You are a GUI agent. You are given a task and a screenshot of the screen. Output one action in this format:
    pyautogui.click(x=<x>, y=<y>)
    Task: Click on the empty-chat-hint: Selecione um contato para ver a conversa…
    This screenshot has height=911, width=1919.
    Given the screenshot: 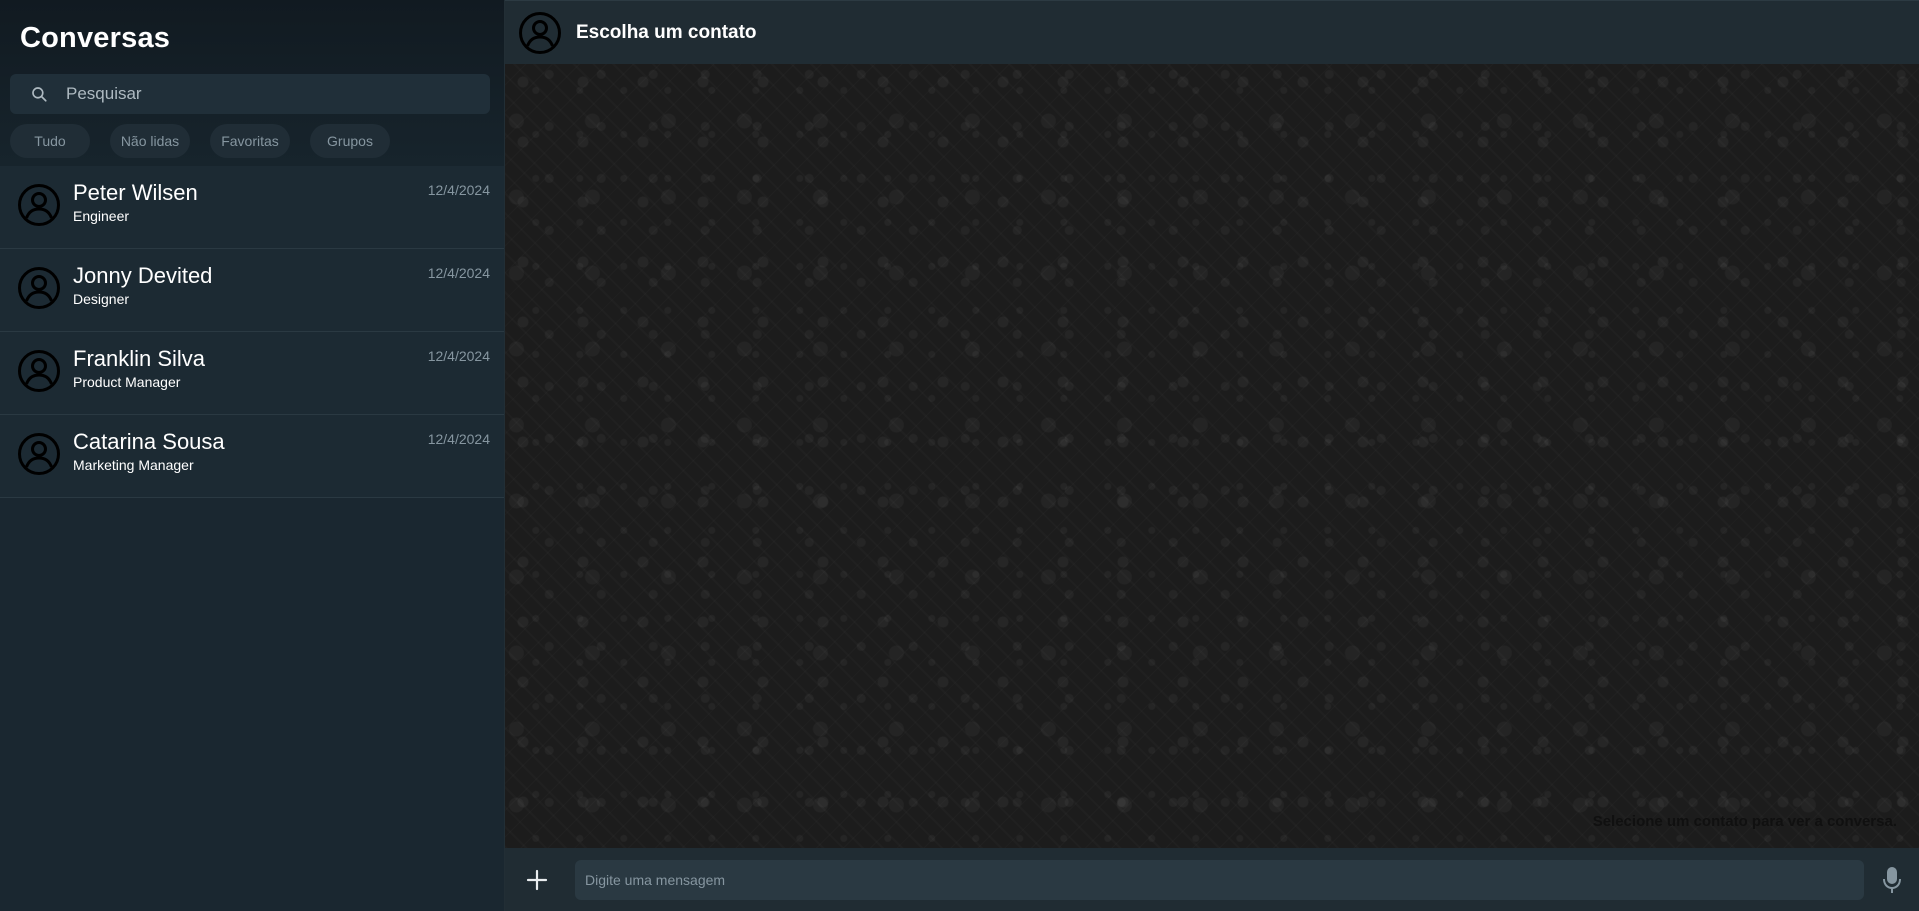 What is the action you would take?
    pyautogui.click(x=1744, y=821)
    